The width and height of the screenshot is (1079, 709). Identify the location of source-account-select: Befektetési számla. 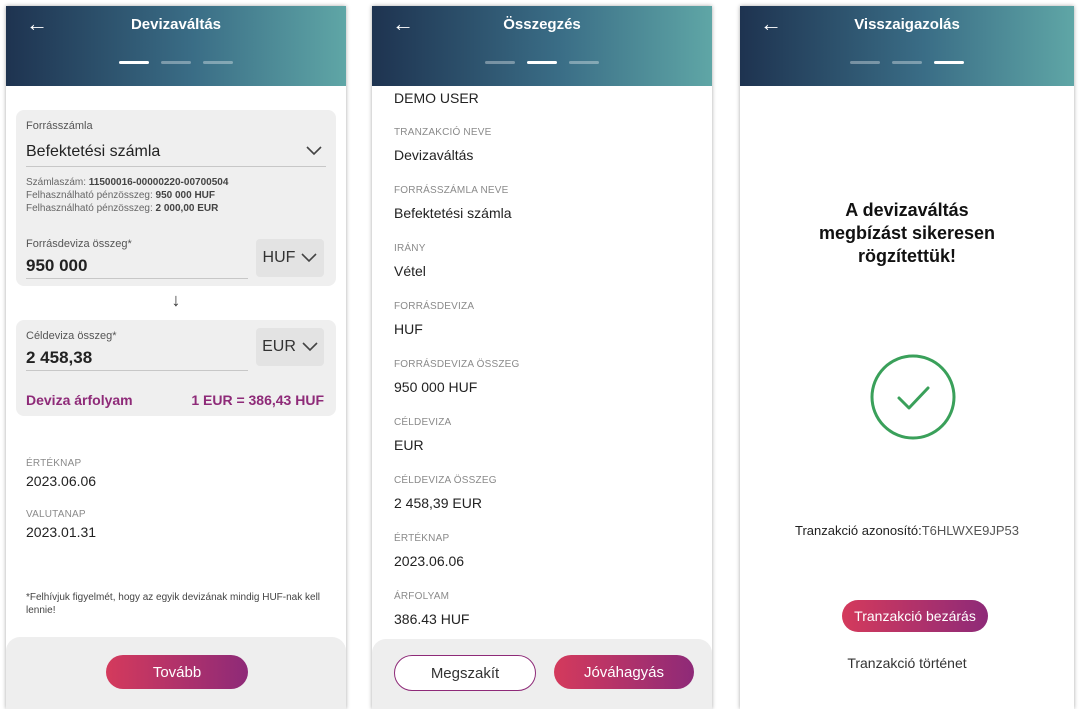
(93, 152).